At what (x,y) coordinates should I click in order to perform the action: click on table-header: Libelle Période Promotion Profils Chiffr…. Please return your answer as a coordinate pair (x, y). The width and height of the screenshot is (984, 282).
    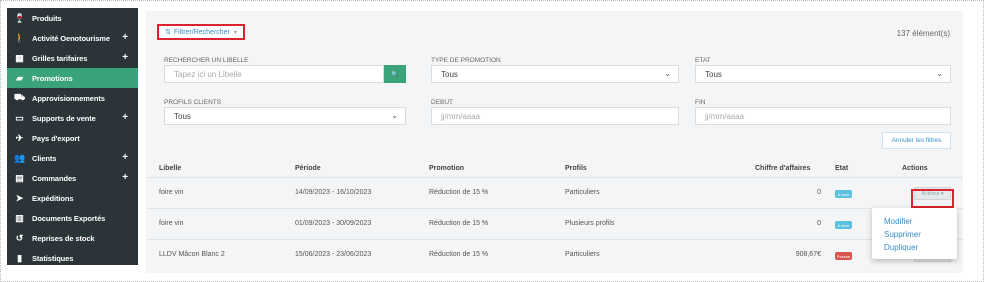
    Looking at the image, I should click on (554, 168).